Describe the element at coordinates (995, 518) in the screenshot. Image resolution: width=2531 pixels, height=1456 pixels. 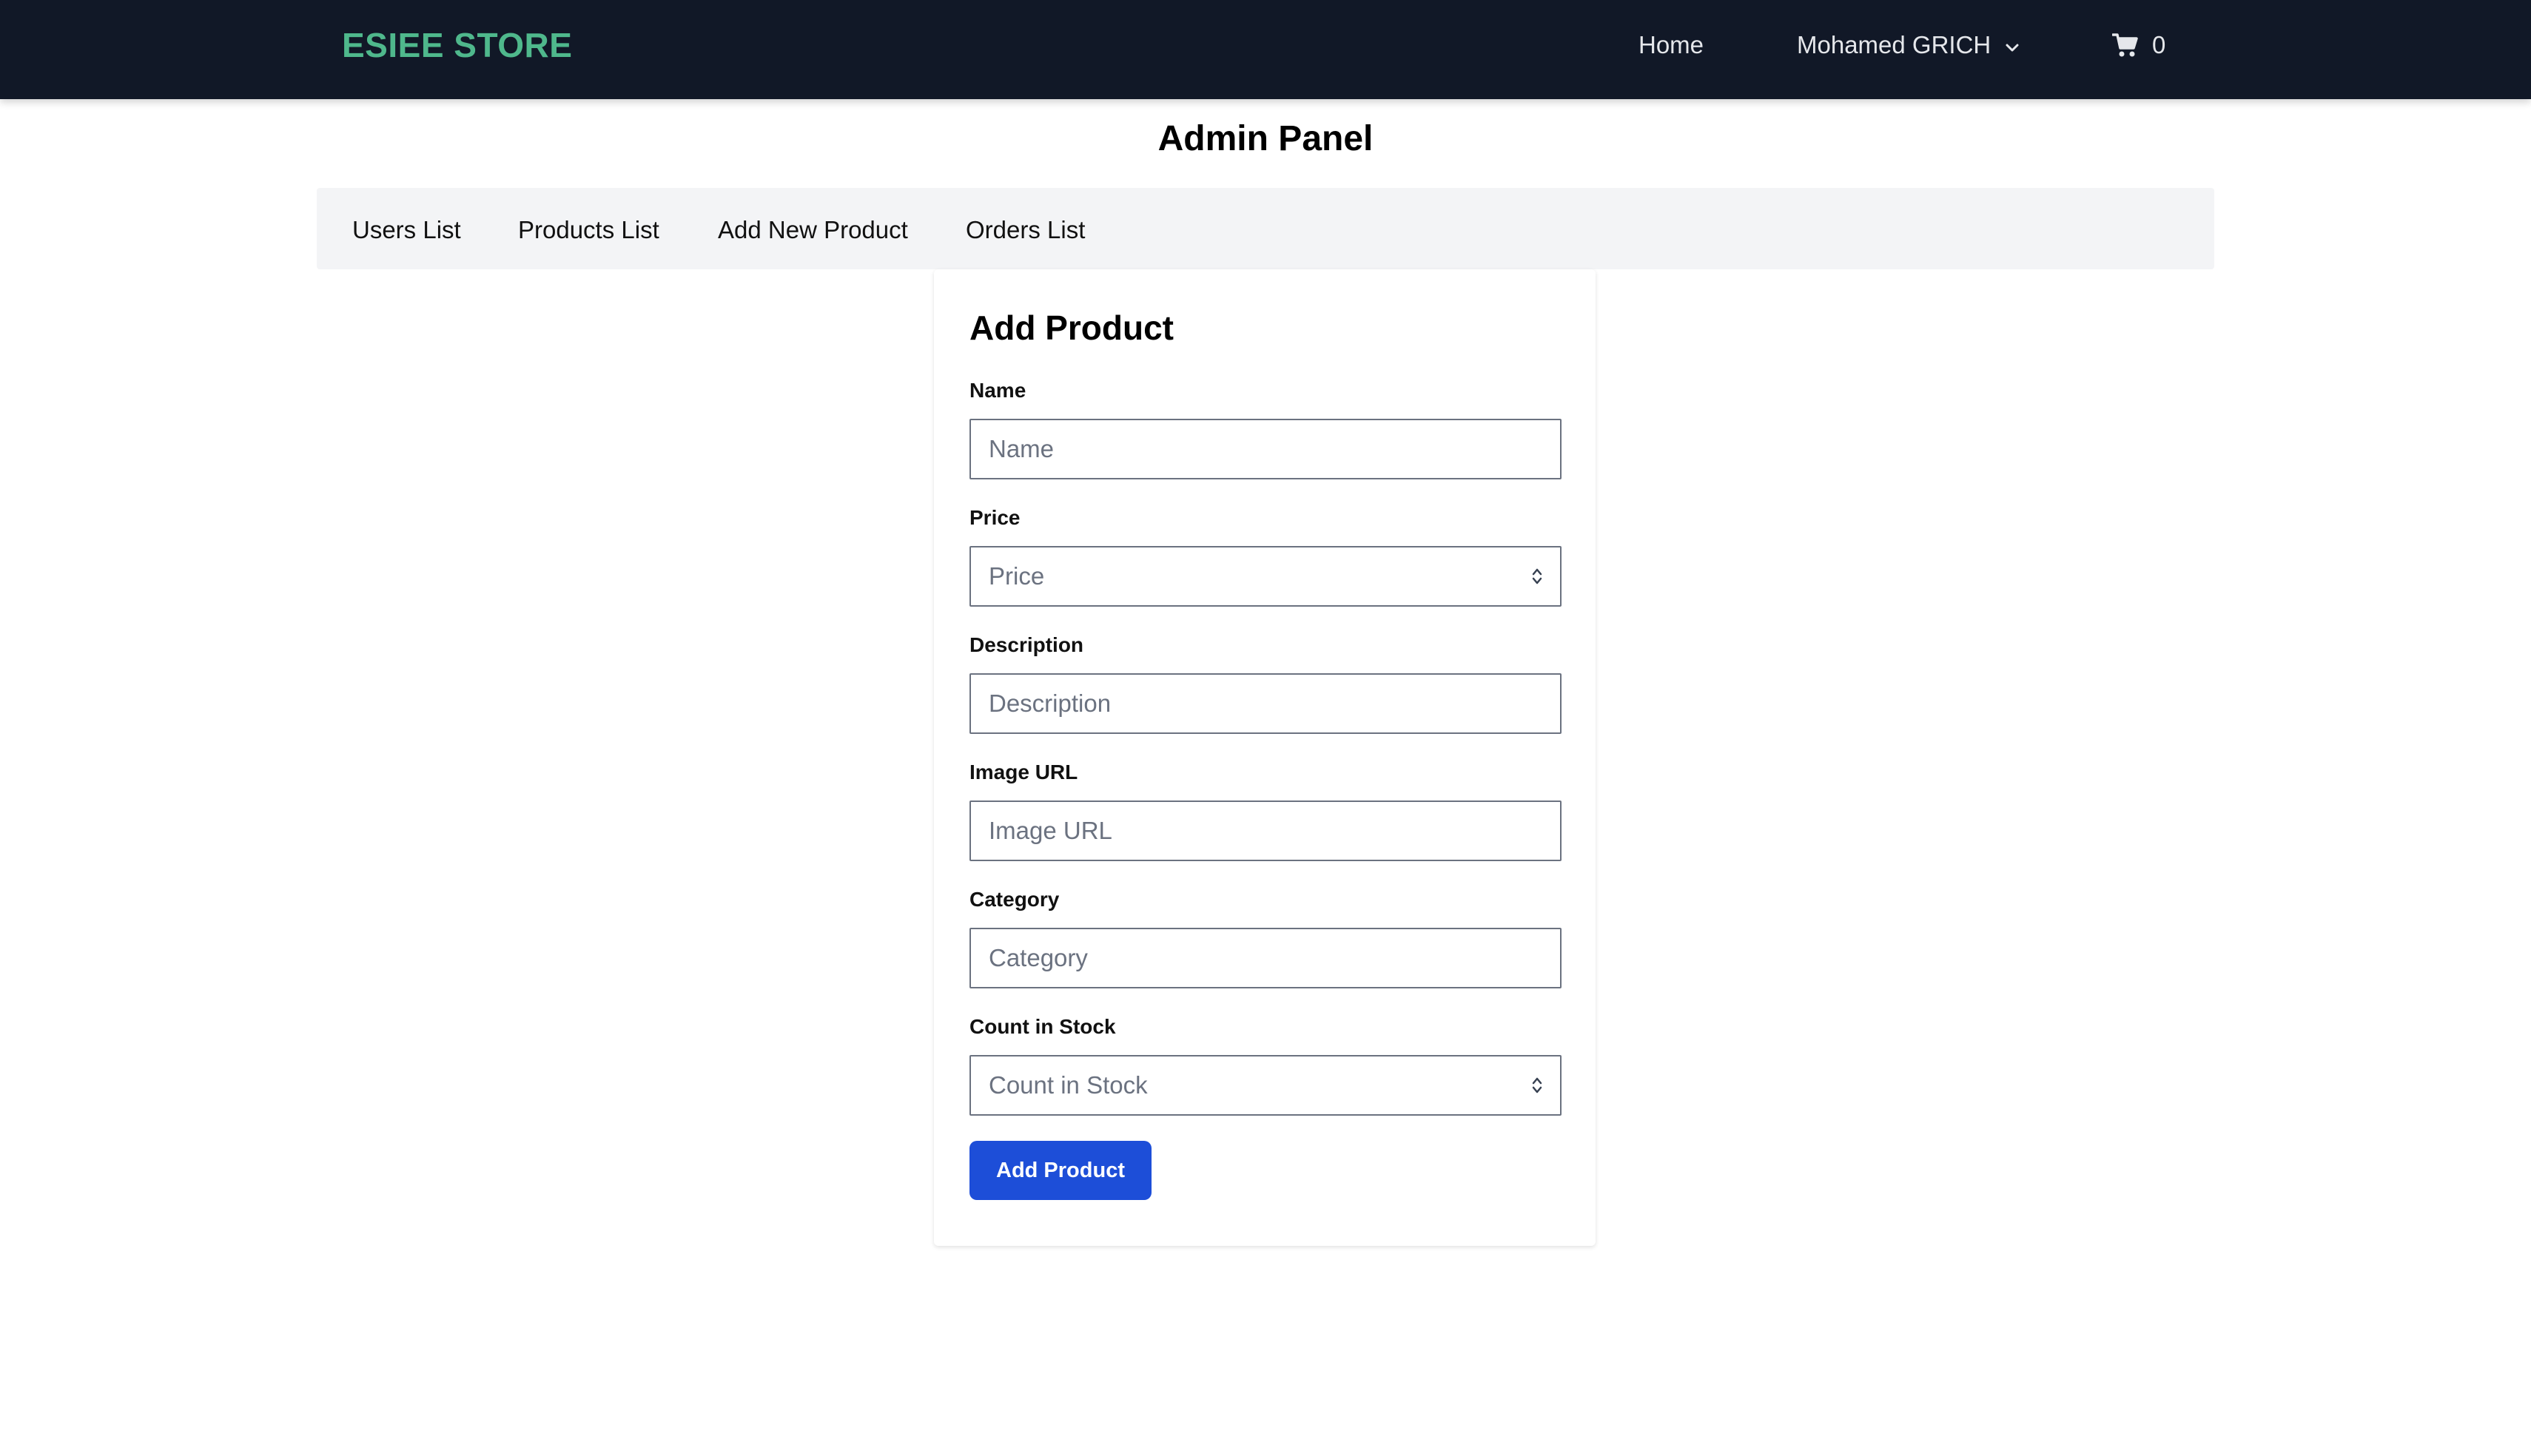
I see `price-label: Price` at that location.